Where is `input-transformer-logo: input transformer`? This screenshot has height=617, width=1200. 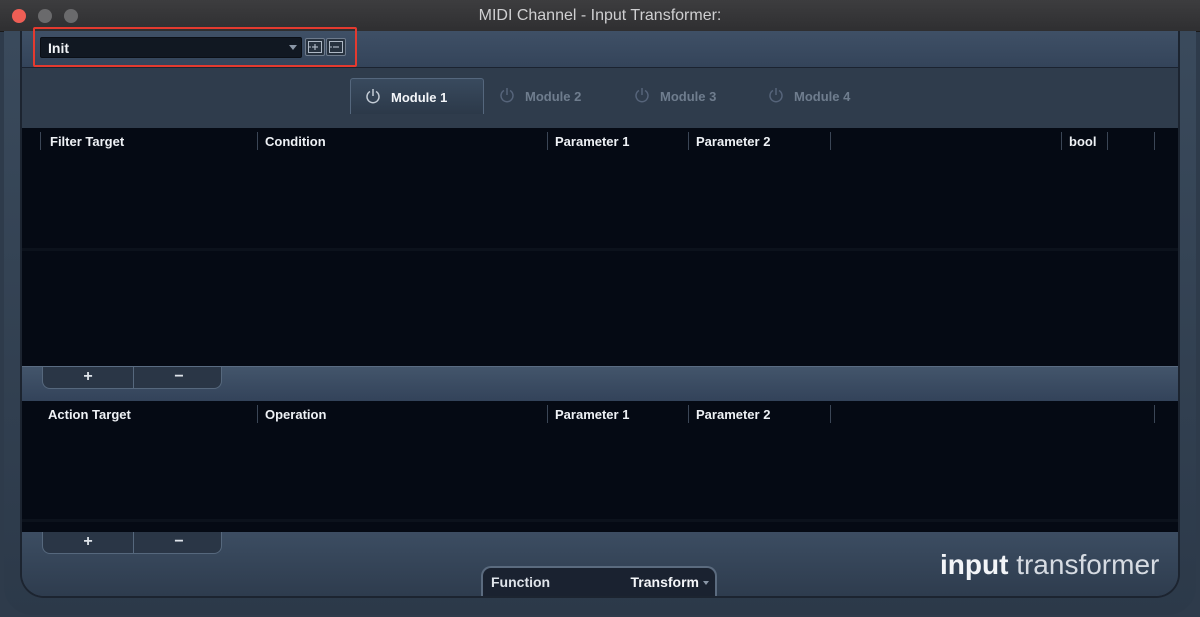
input-transformer-logo: input transformer is located at coordinates (1049, 565).